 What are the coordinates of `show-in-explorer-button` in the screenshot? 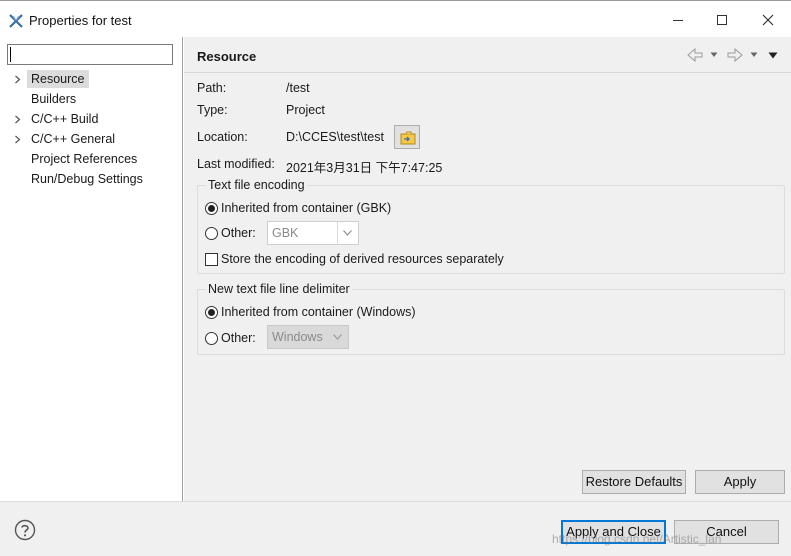 It's located at (407, 137).